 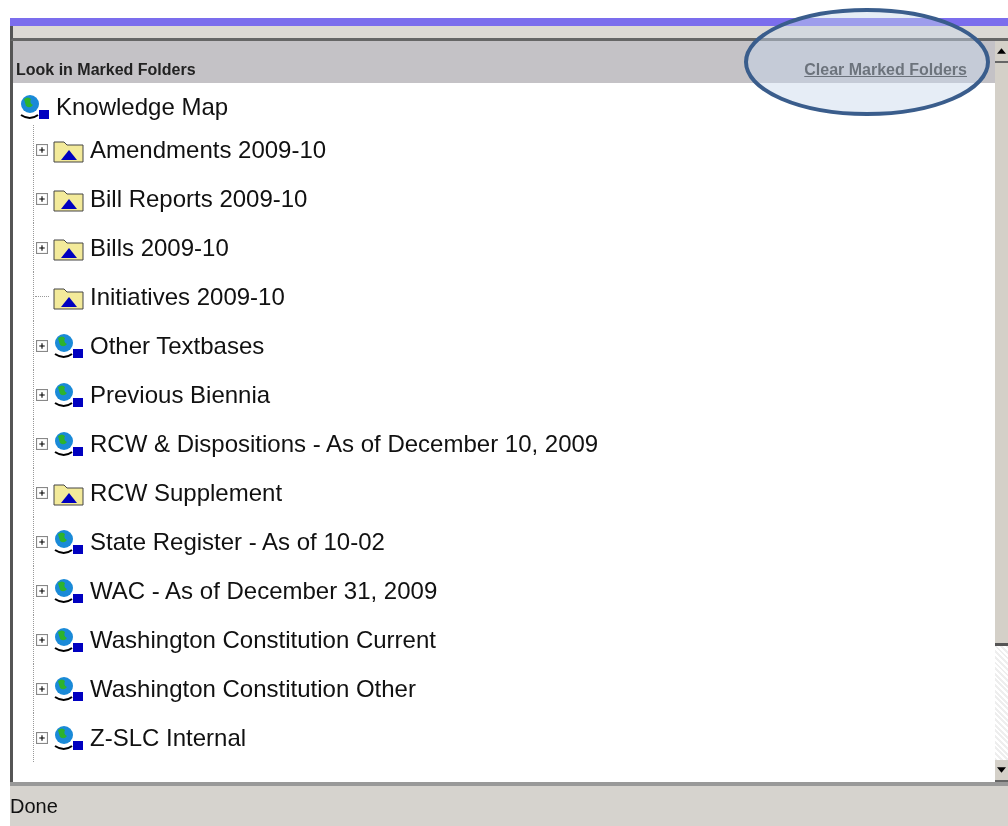 What do you see at coordinates (199, 198) in the screenshot?
I see `tree-item: Bill Reports 2009-10` at bounding box center [199, 198].